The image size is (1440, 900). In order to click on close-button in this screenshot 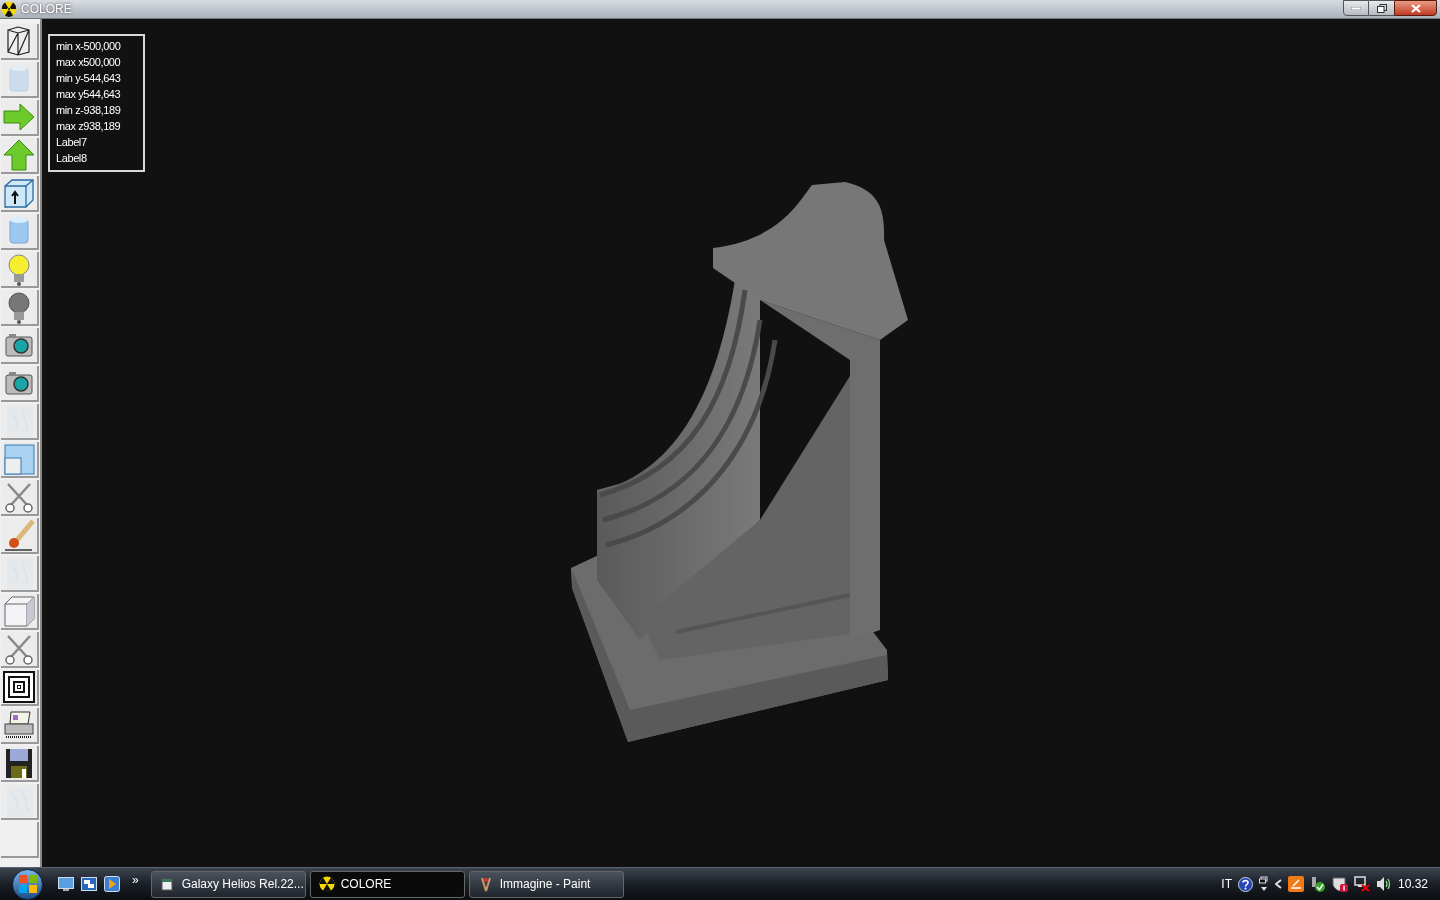, I will do `click(1415, 8)`.